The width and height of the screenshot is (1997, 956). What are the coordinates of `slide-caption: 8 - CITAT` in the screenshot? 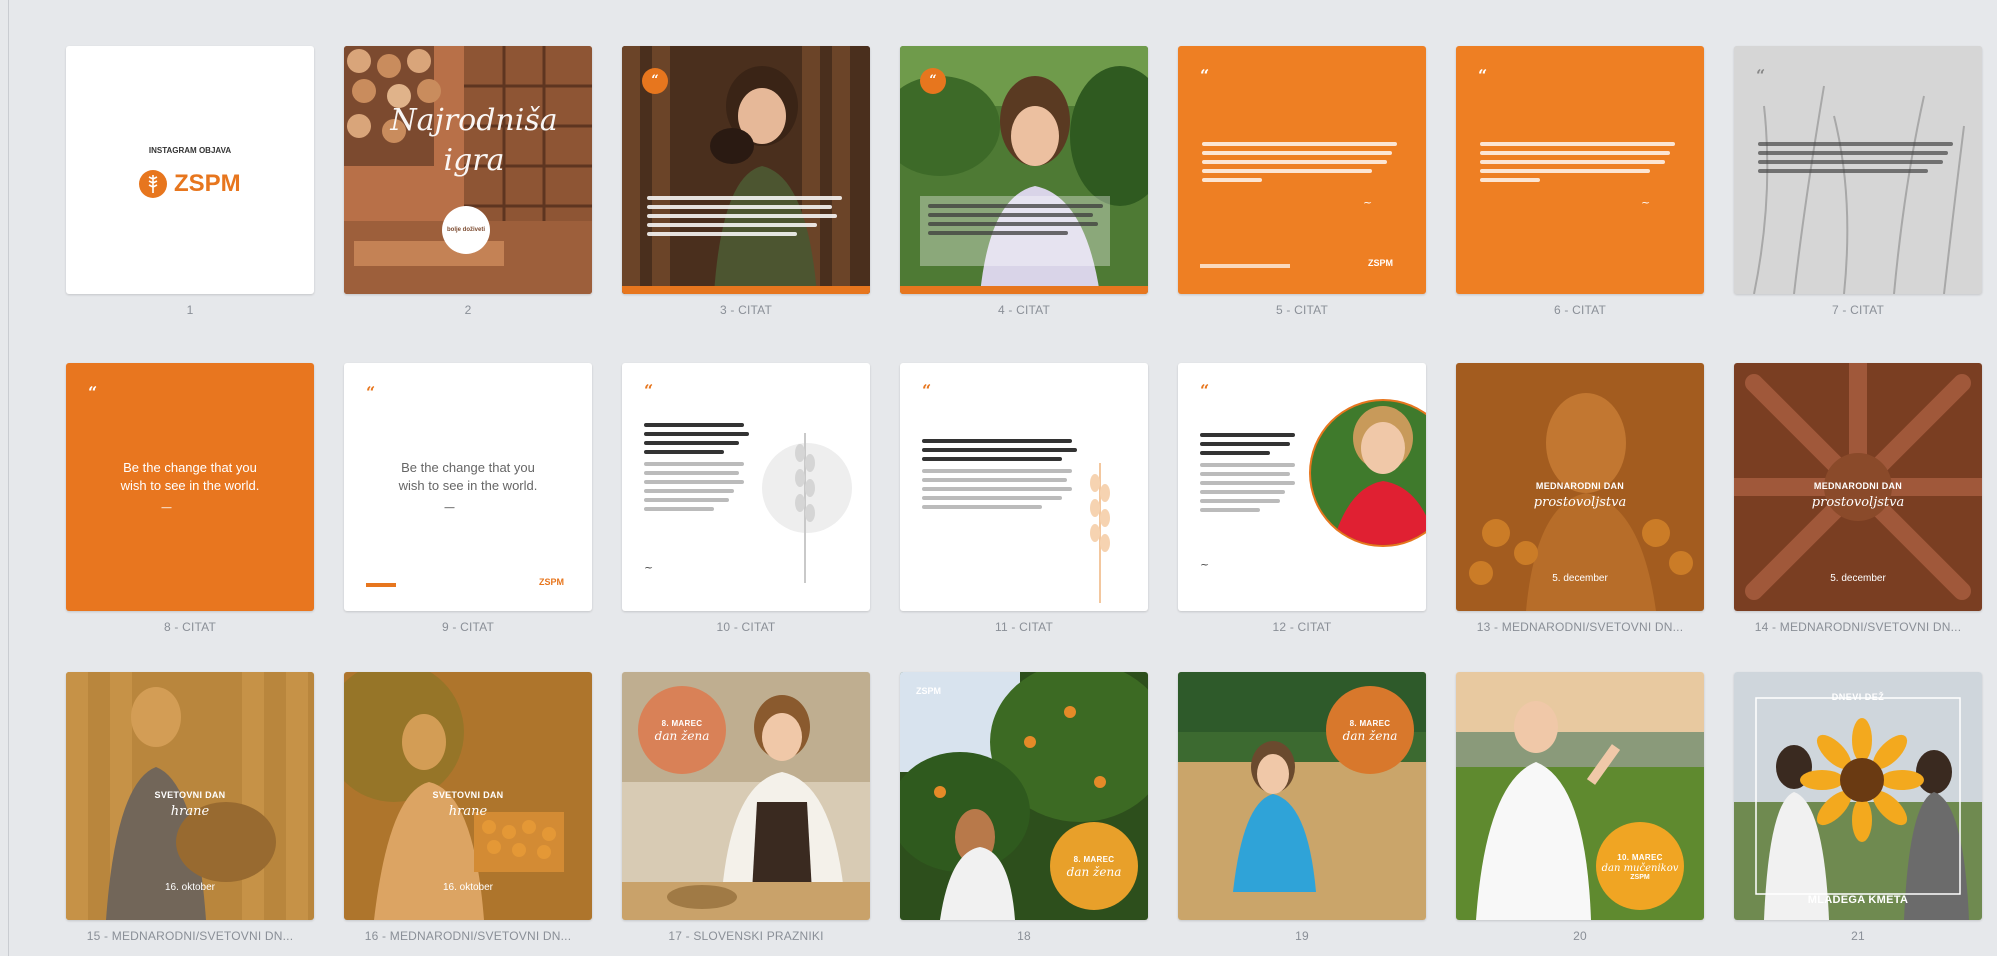 It's located at (190, 627).